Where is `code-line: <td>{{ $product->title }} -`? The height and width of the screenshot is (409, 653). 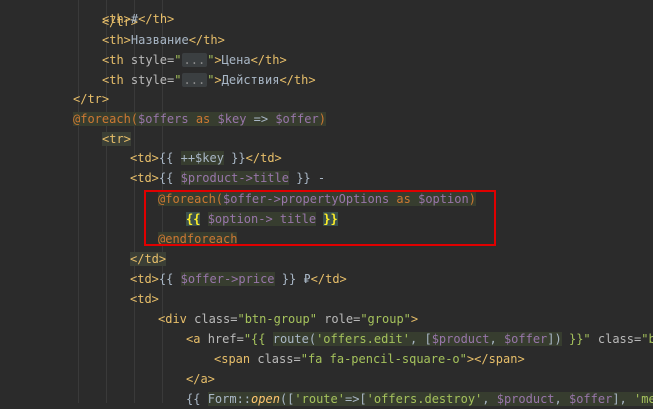
code-line: <td>{{ $product->title }} - is located at coordinates (227, 178).